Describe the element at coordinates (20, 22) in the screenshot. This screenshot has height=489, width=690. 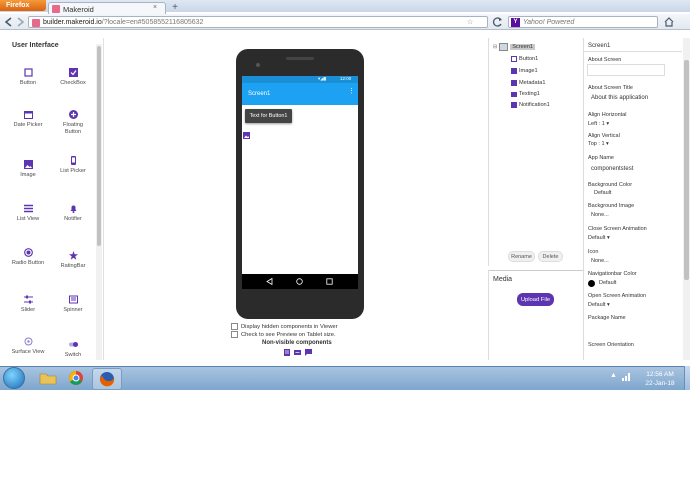
I see `forward-icon` at that location.